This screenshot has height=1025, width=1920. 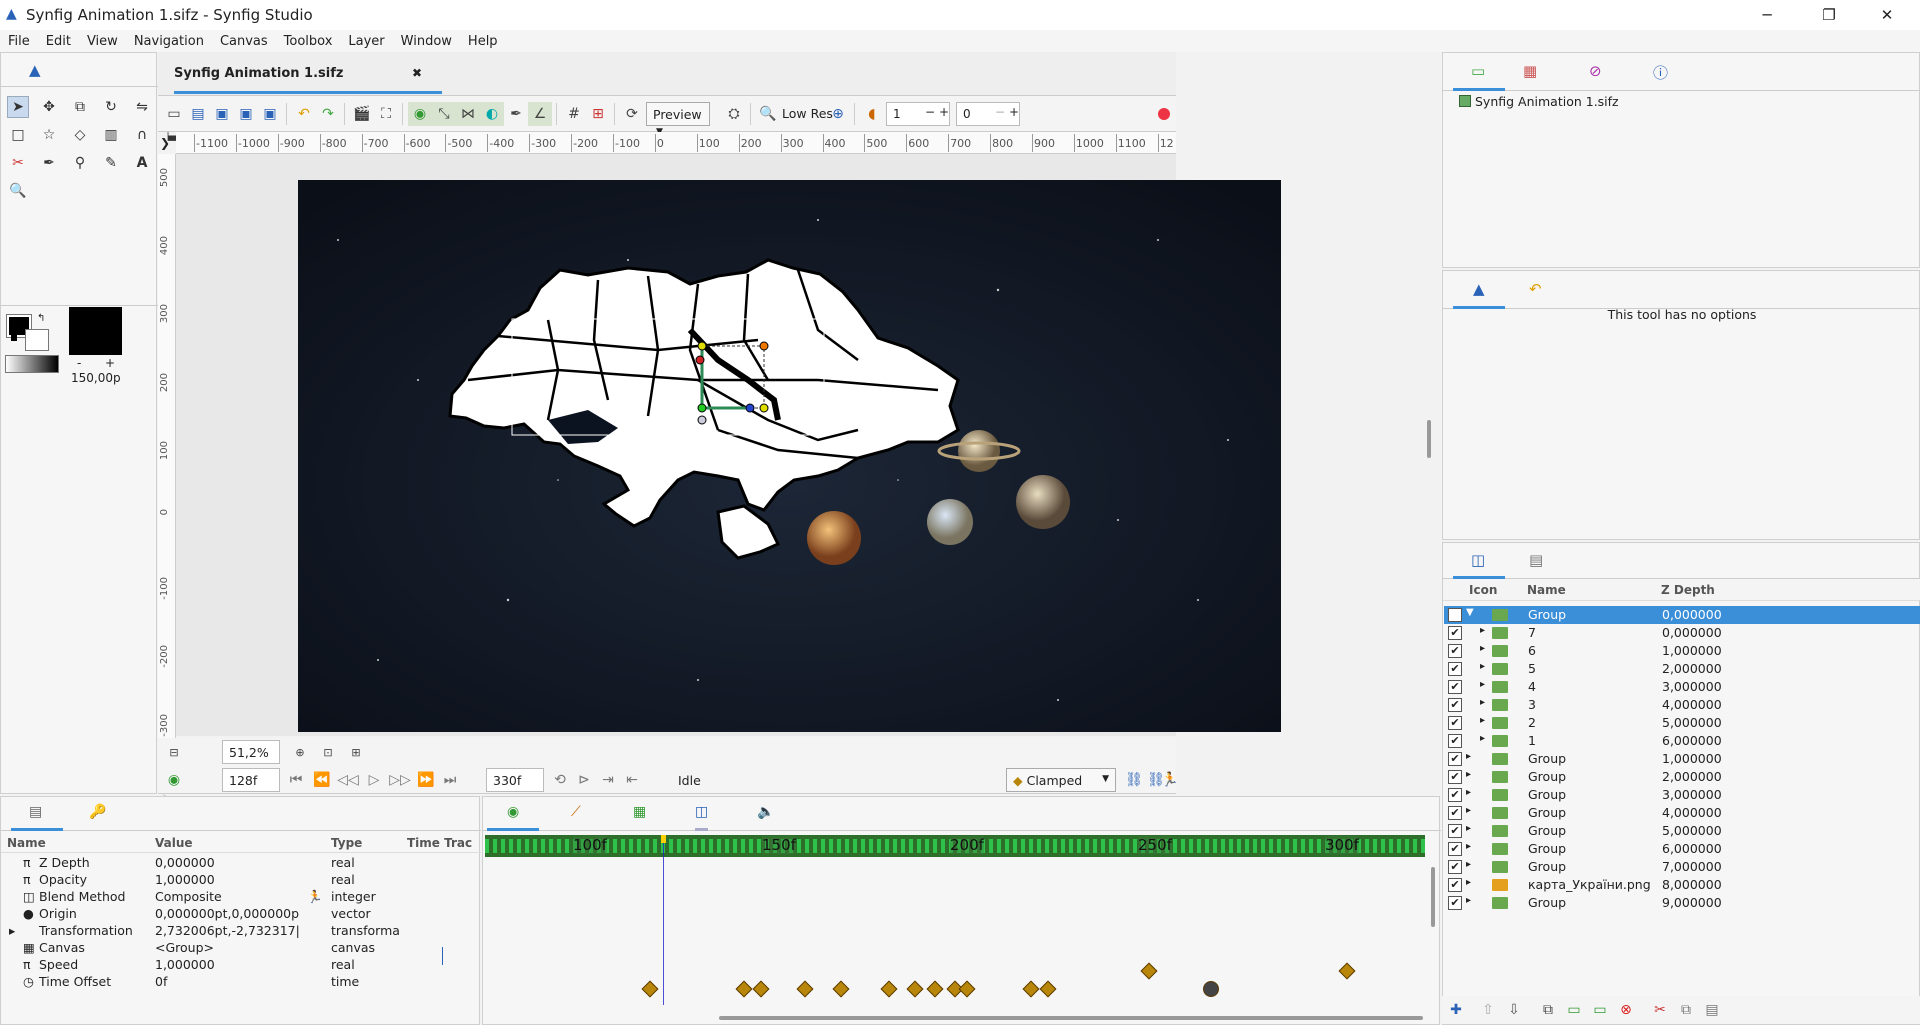 I want to click on raise-layer-icon: ⇧, so click(x=1488, y=1010).